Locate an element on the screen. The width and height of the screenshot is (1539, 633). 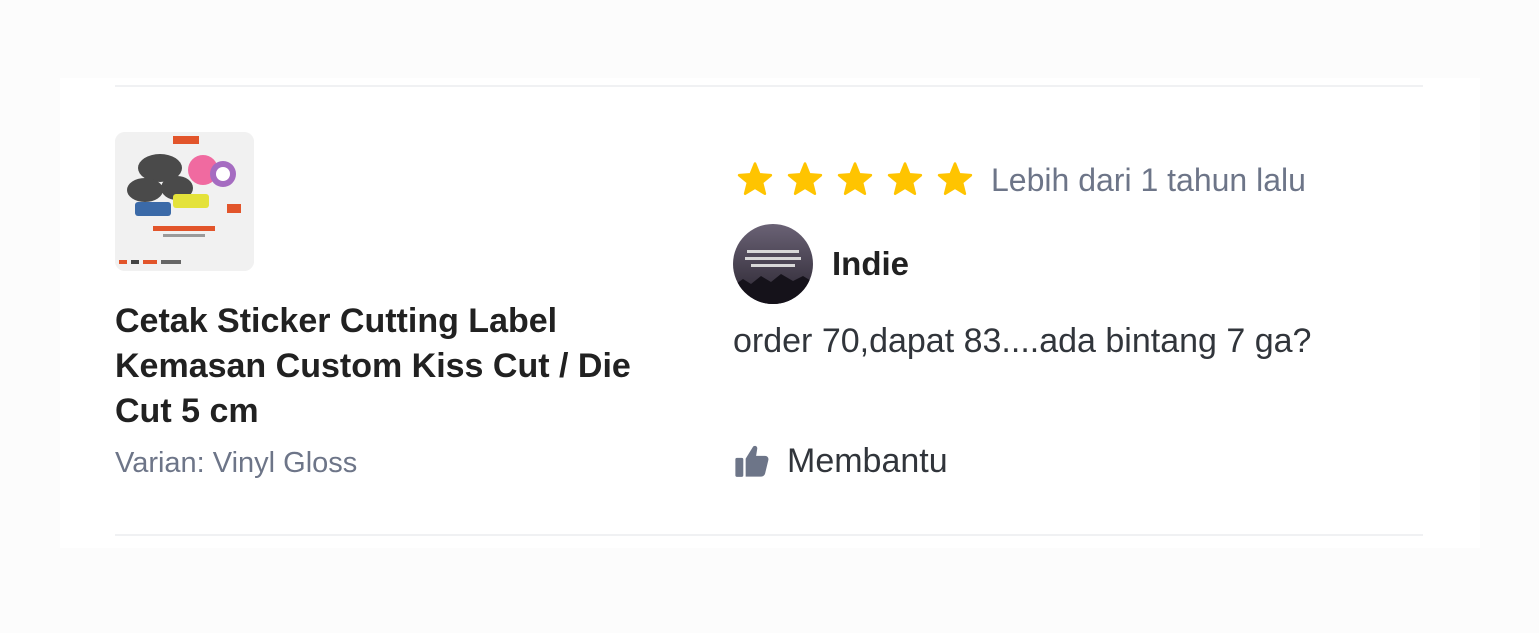
reviewer-name: Indie is located at coordinates (871, 263).